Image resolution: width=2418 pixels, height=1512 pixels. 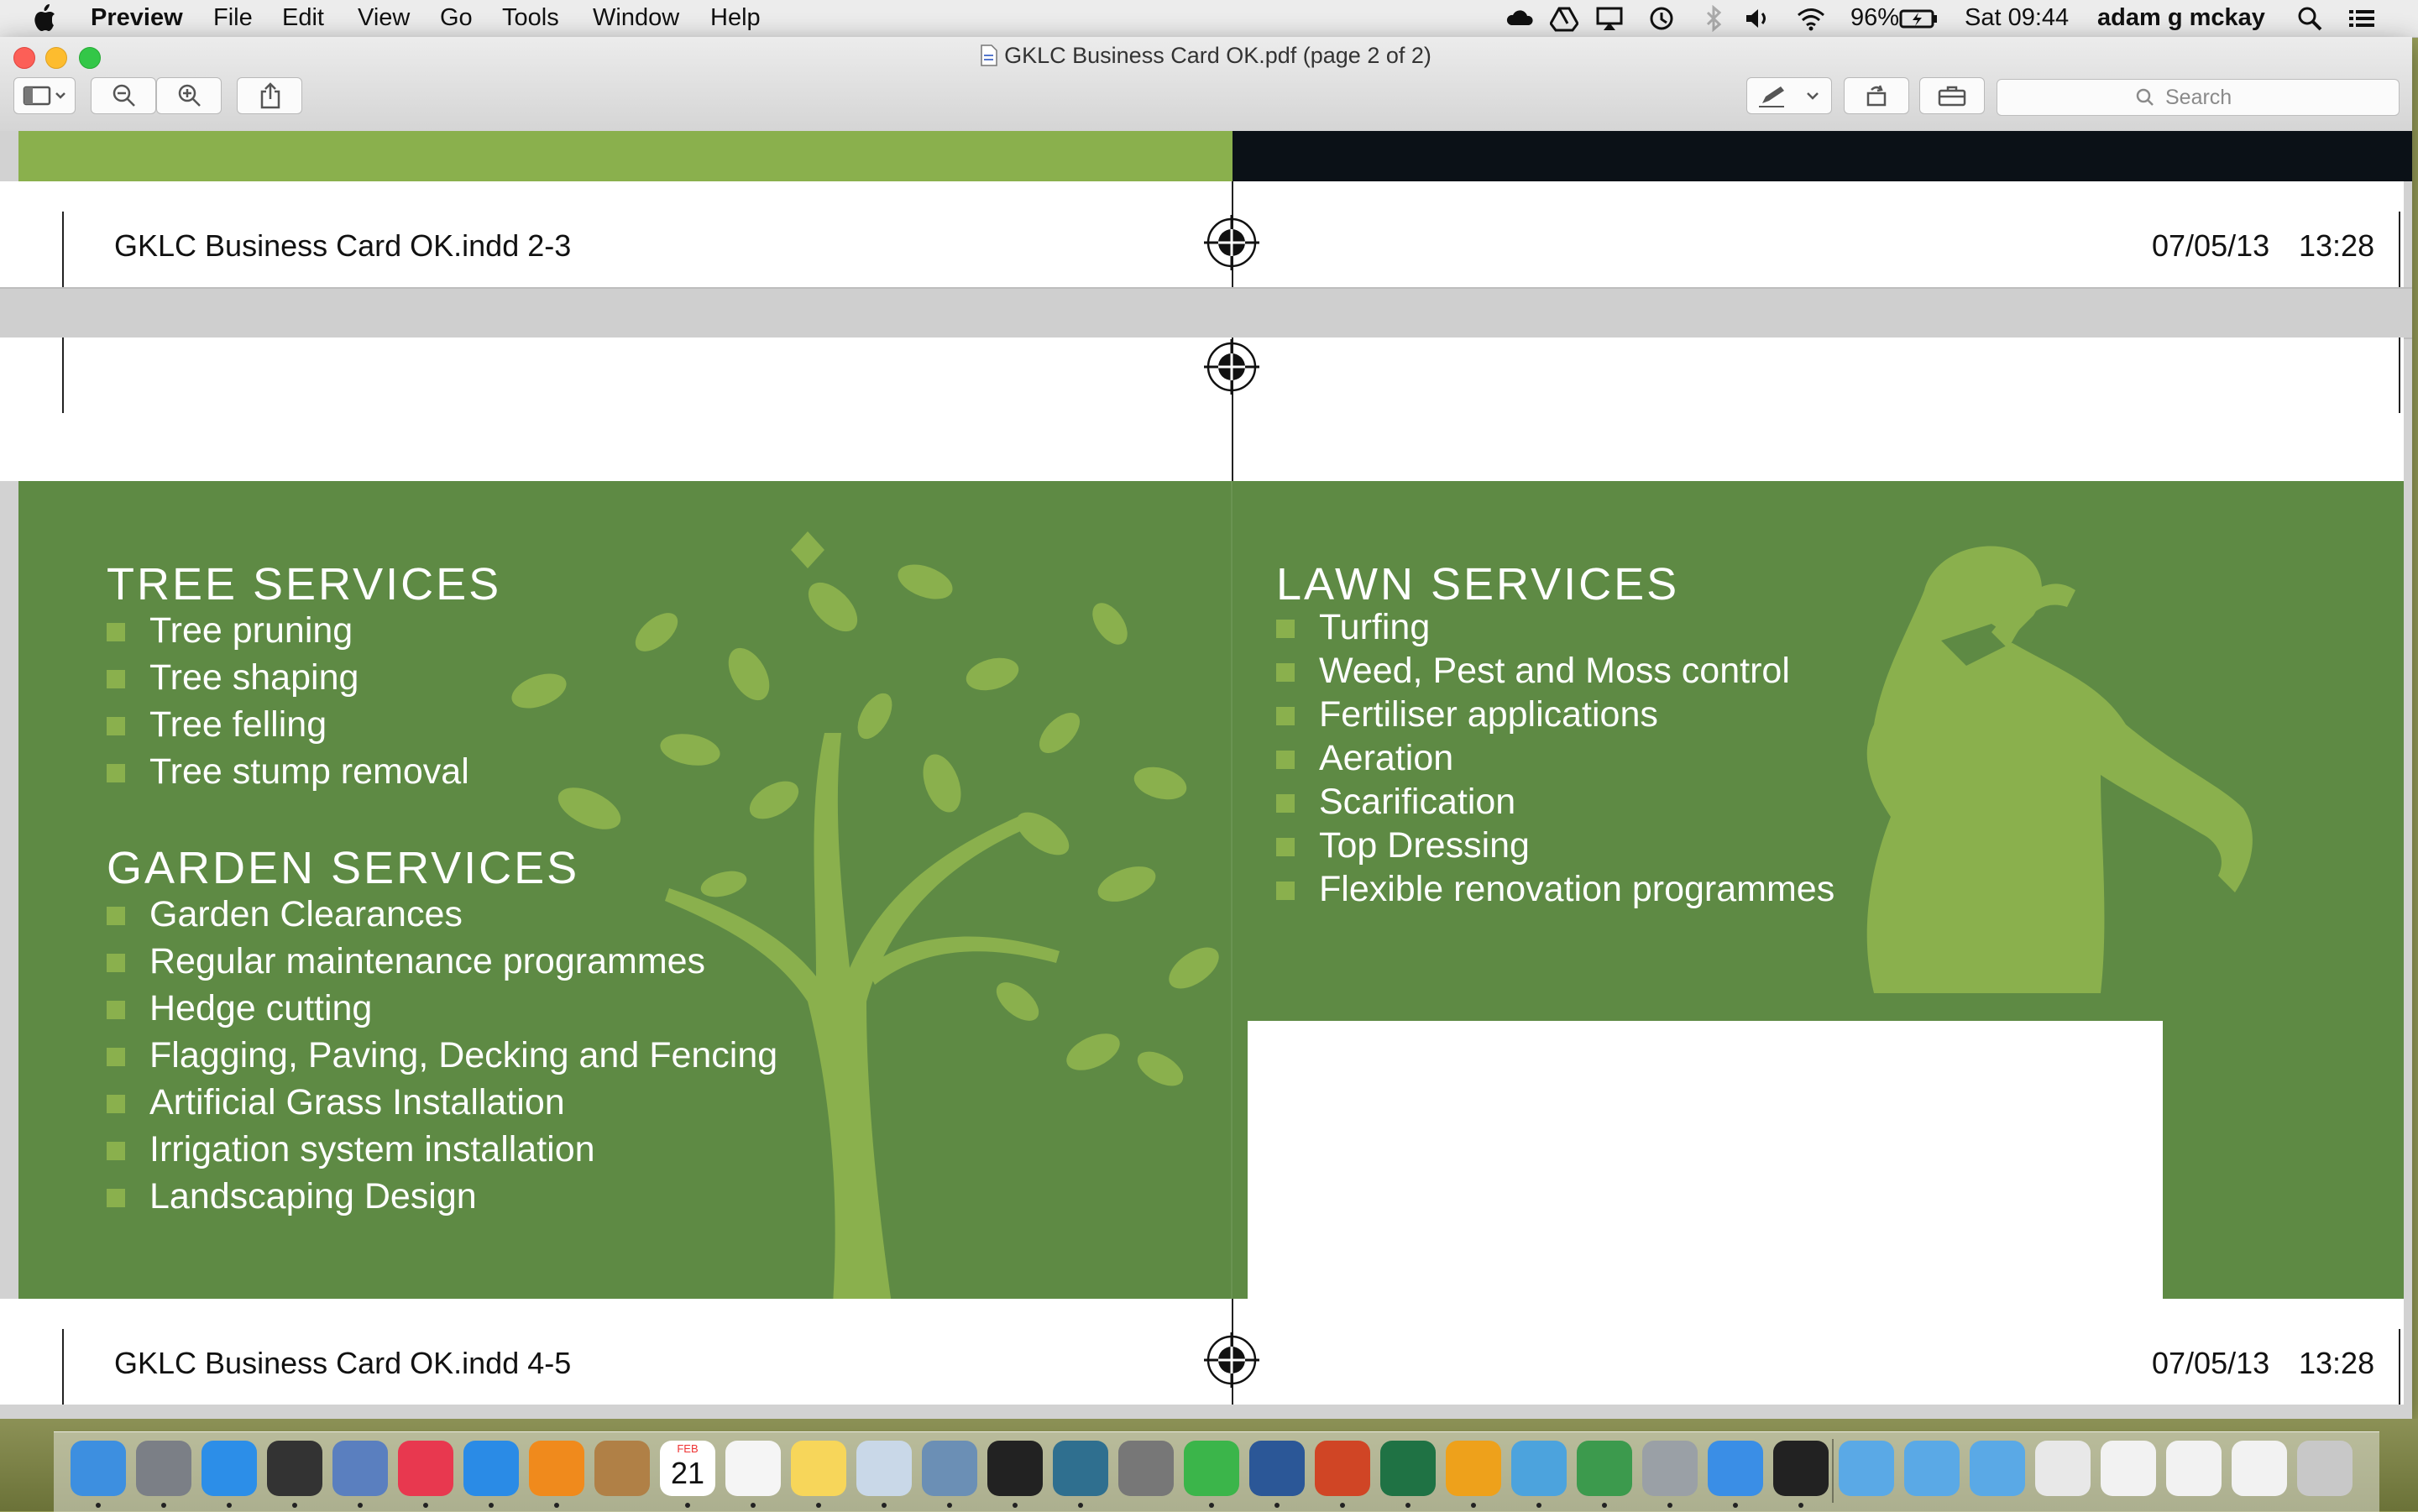 What do you see at coordinates (163, 1468) in the screenshot?
I see `launchpad-icon` at bounding box center [163, 1468].